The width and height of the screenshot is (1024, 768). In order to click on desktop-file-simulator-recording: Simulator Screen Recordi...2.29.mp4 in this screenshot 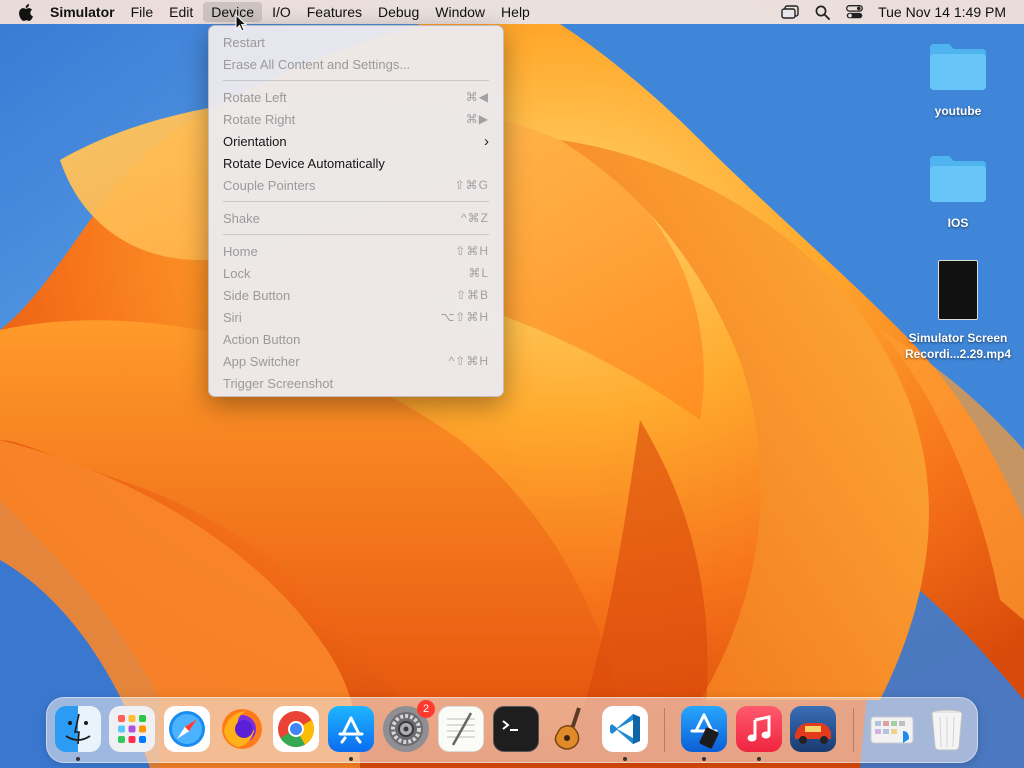, I will do `click(958, 311)`.